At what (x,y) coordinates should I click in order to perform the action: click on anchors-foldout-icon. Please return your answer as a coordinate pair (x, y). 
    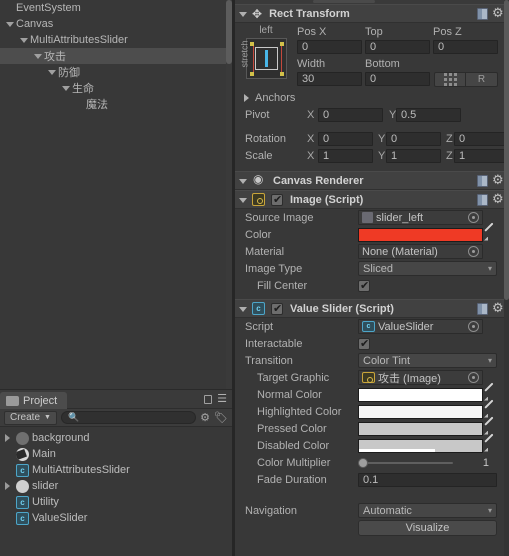
    Looking at the image, I should click on (246, 98).